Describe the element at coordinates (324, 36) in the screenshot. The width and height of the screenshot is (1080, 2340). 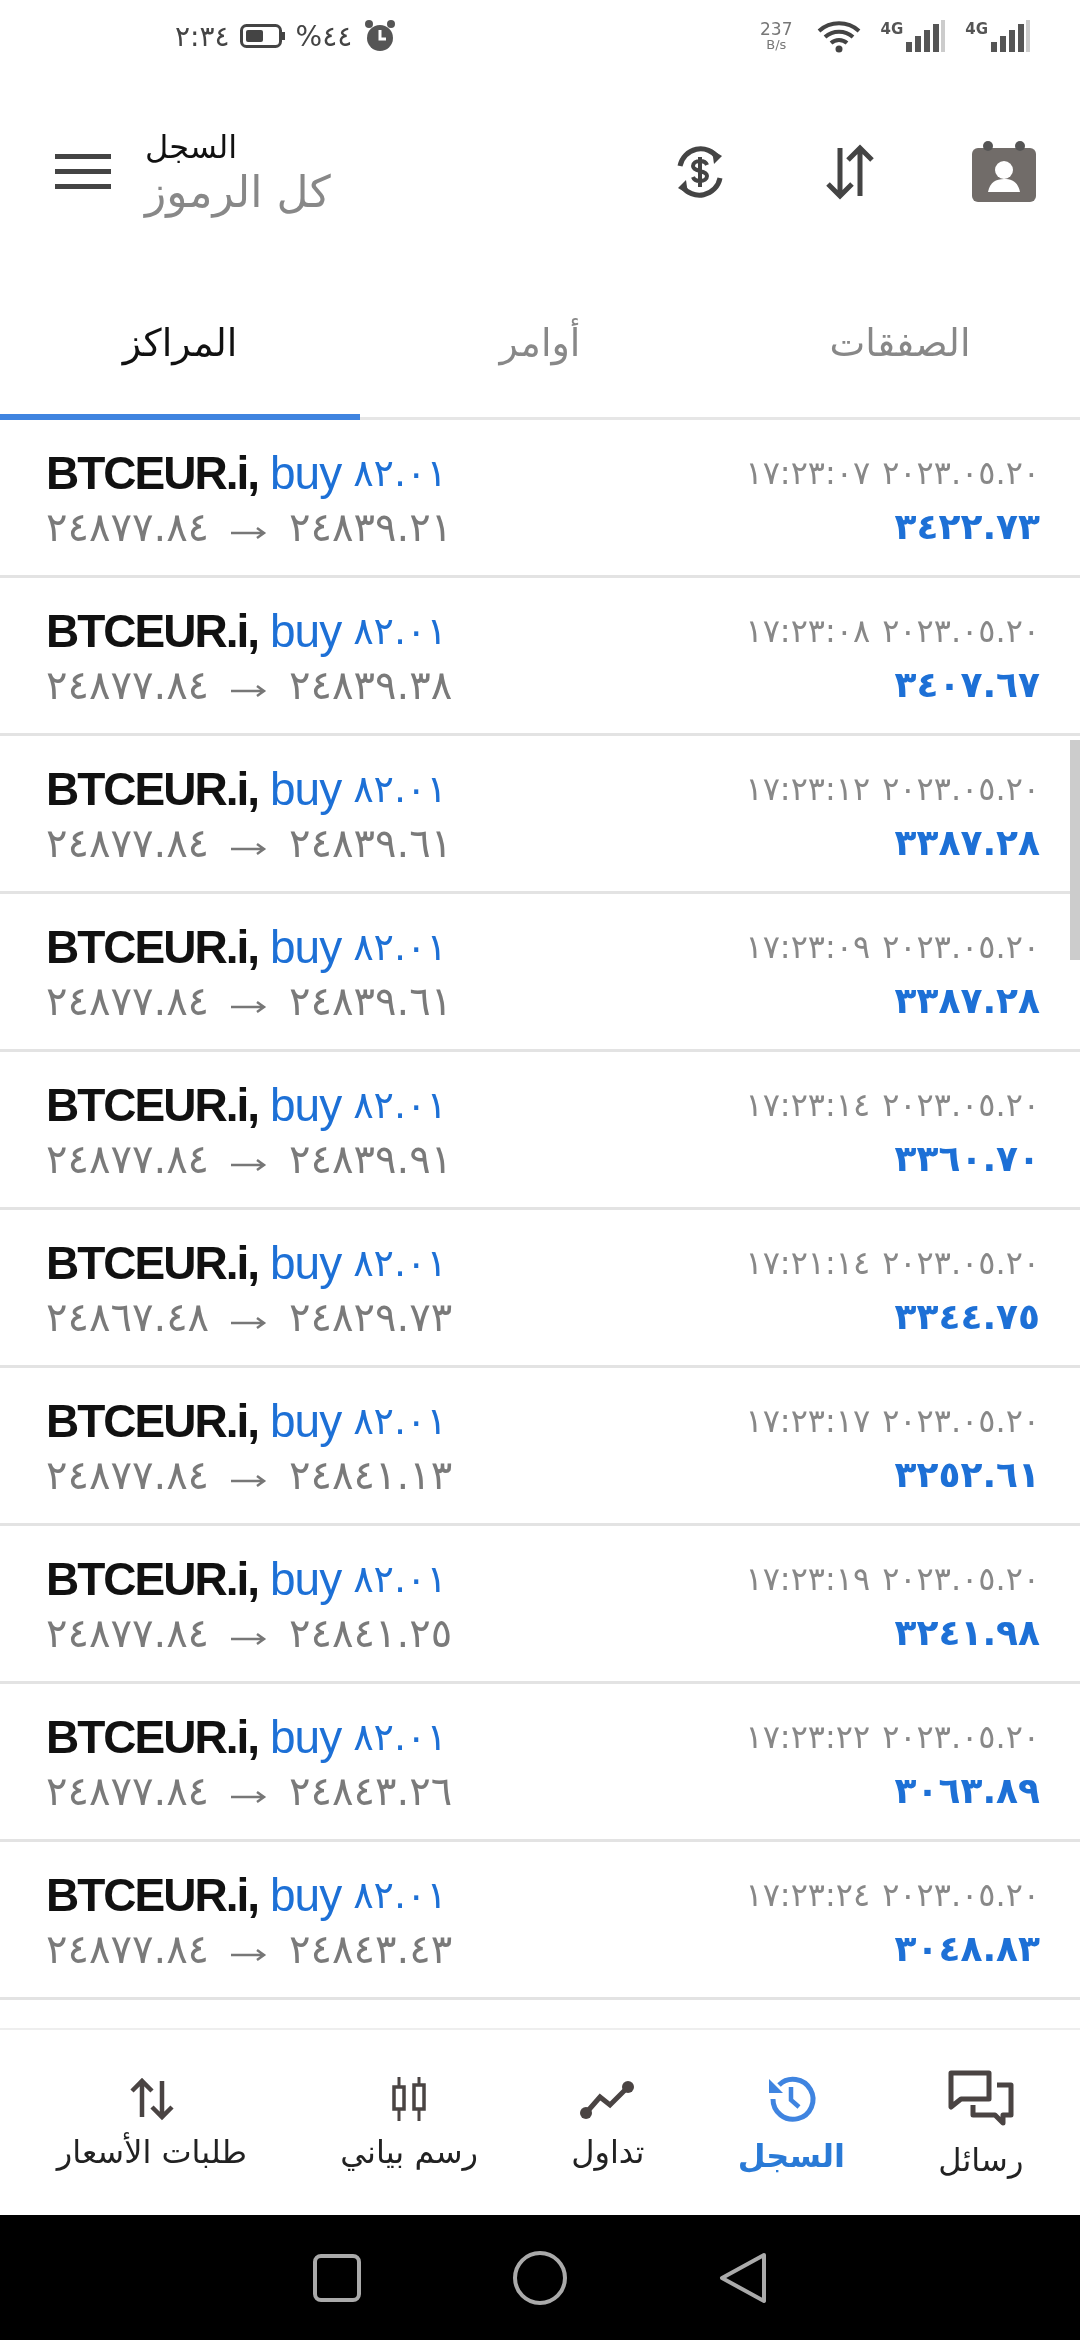
I see `battery-percent: %٤٤` at that location.